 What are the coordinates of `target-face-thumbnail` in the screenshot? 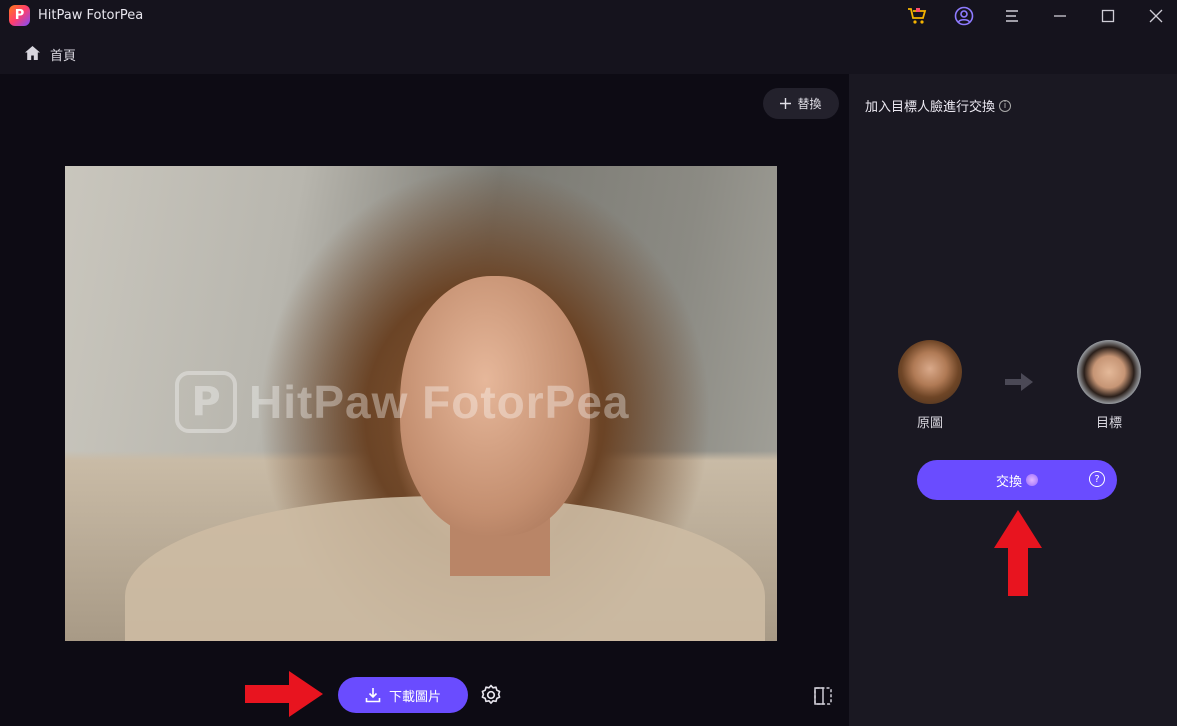 It's located at (1109, 372).